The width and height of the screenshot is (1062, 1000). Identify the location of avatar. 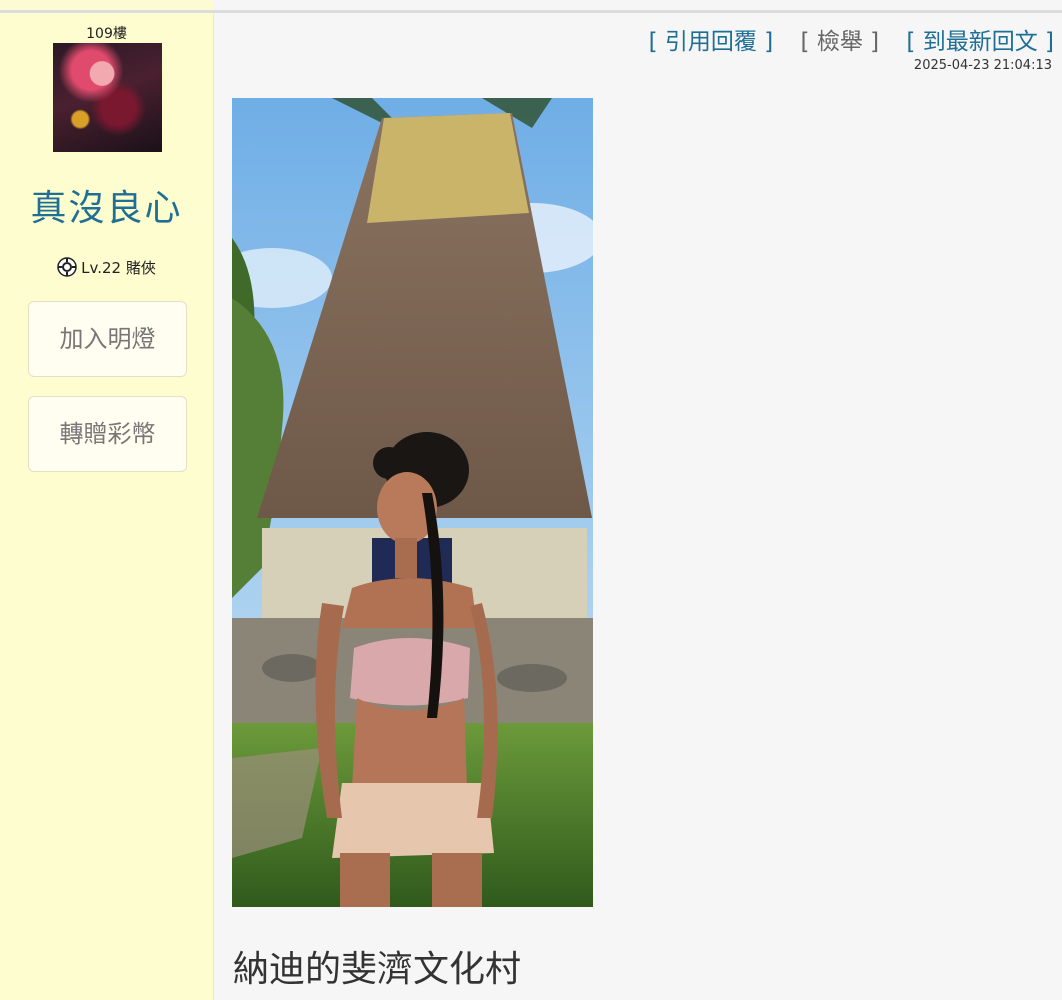
(107, 97).